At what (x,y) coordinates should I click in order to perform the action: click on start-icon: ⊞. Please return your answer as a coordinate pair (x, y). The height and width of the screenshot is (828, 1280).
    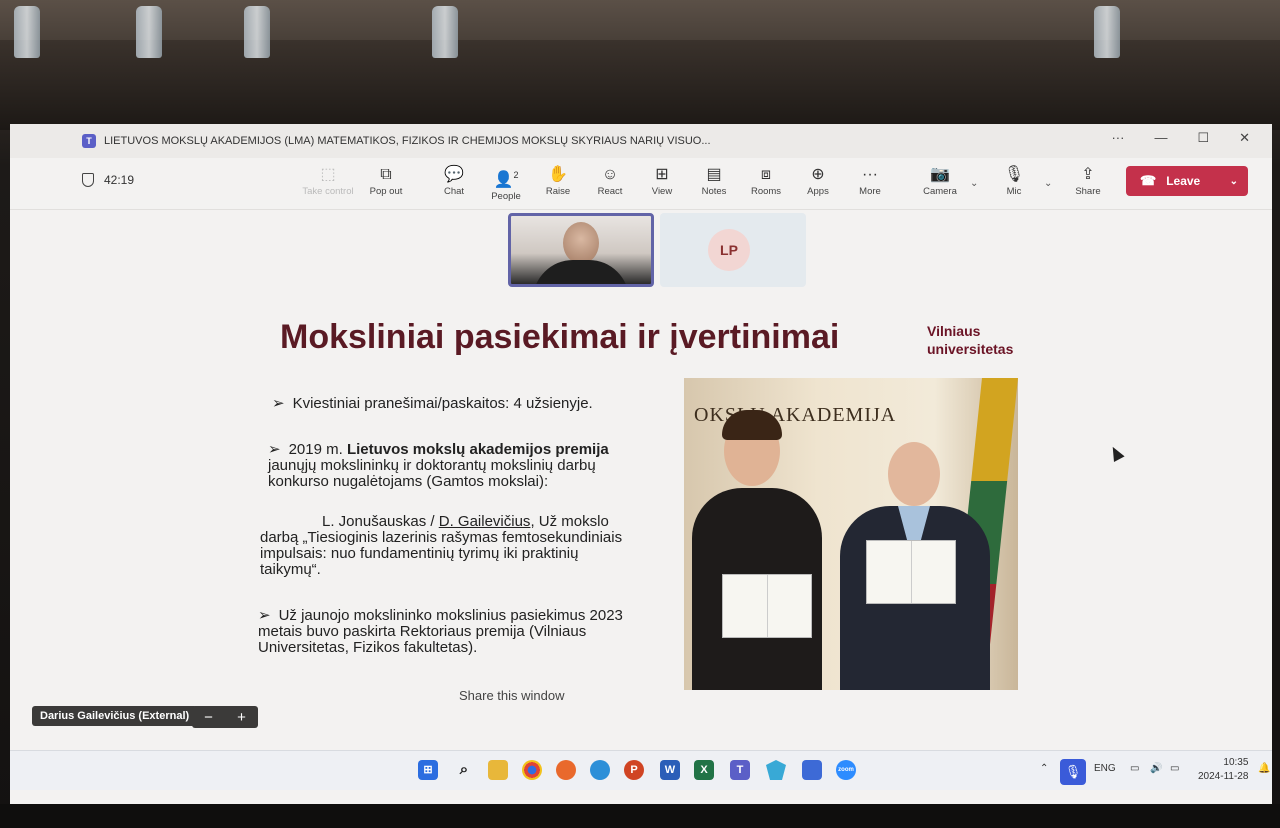
    Looking at the image, I should click on (428, 770).